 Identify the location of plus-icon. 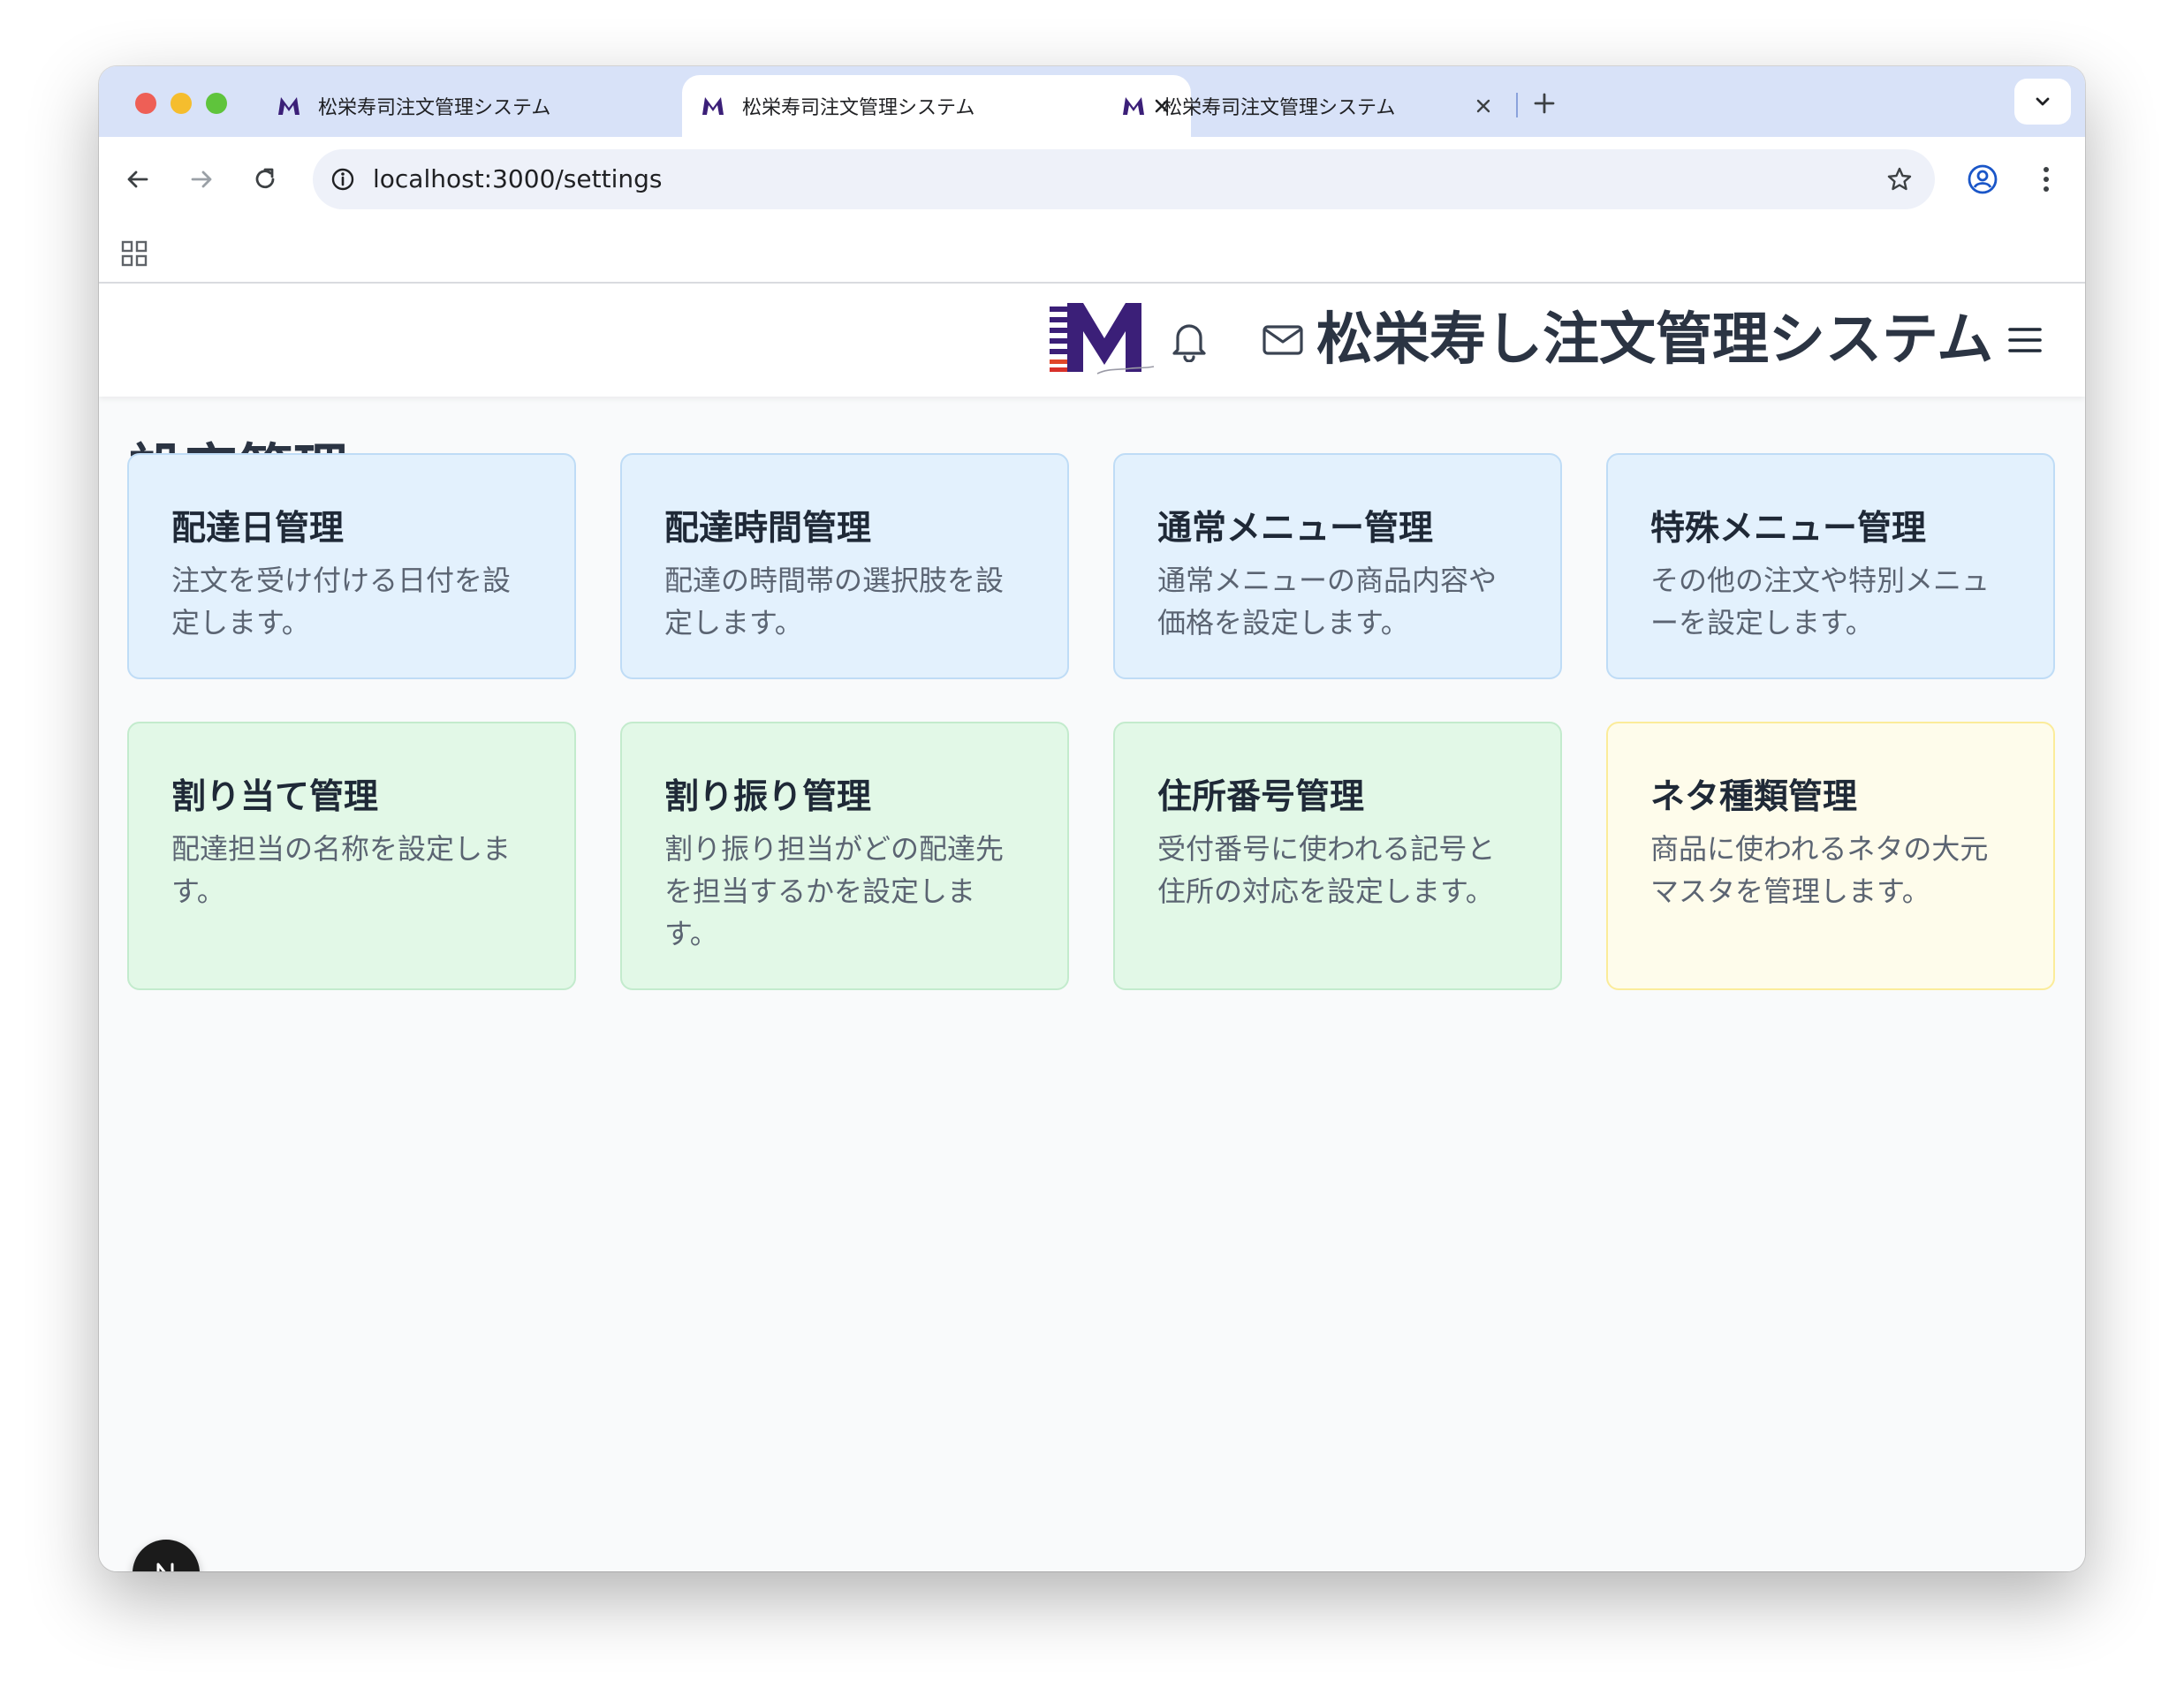
(1544, 104).